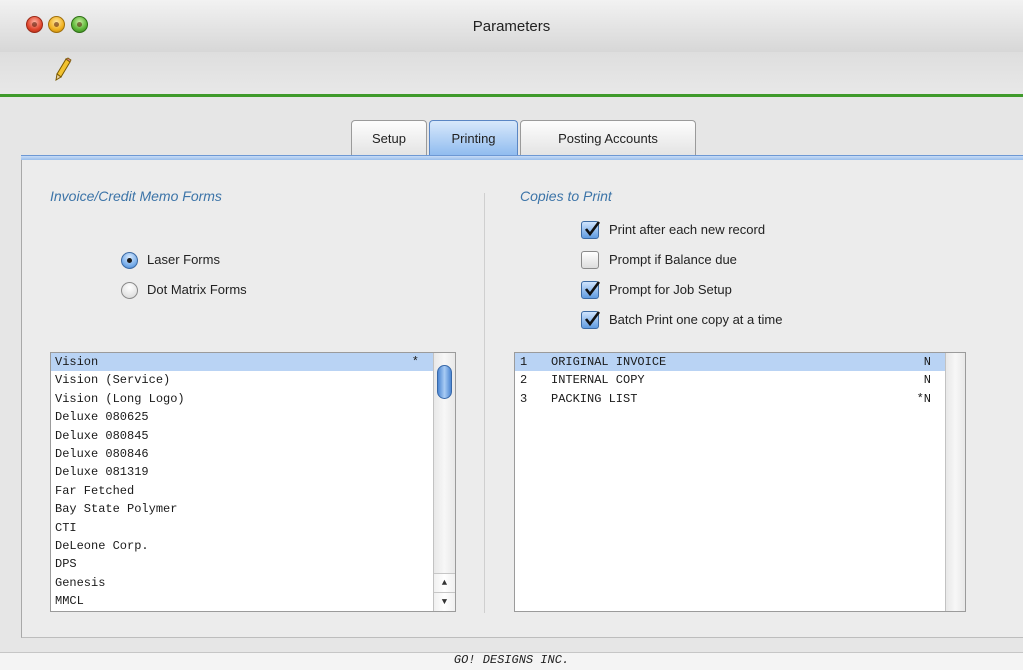 The width and height of the screenshot is (1023, 670). I want to click on laser-forms-label: Laser Forms, so click(183, 259).